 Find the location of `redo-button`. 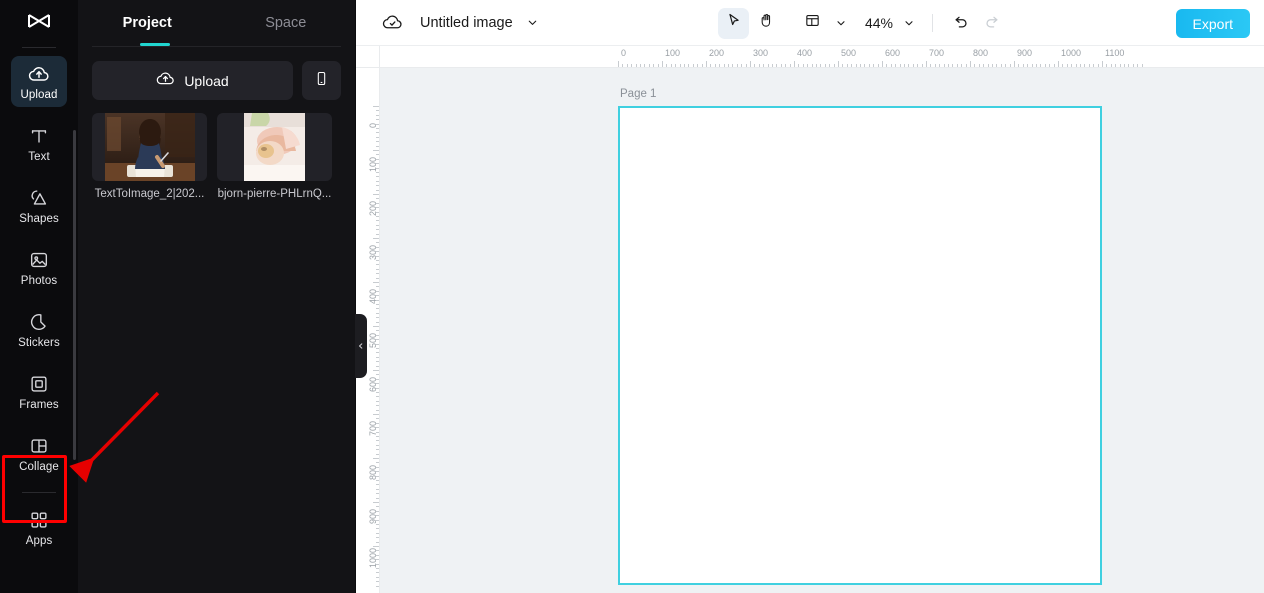

redo-button is located at coordinates (991, 23).